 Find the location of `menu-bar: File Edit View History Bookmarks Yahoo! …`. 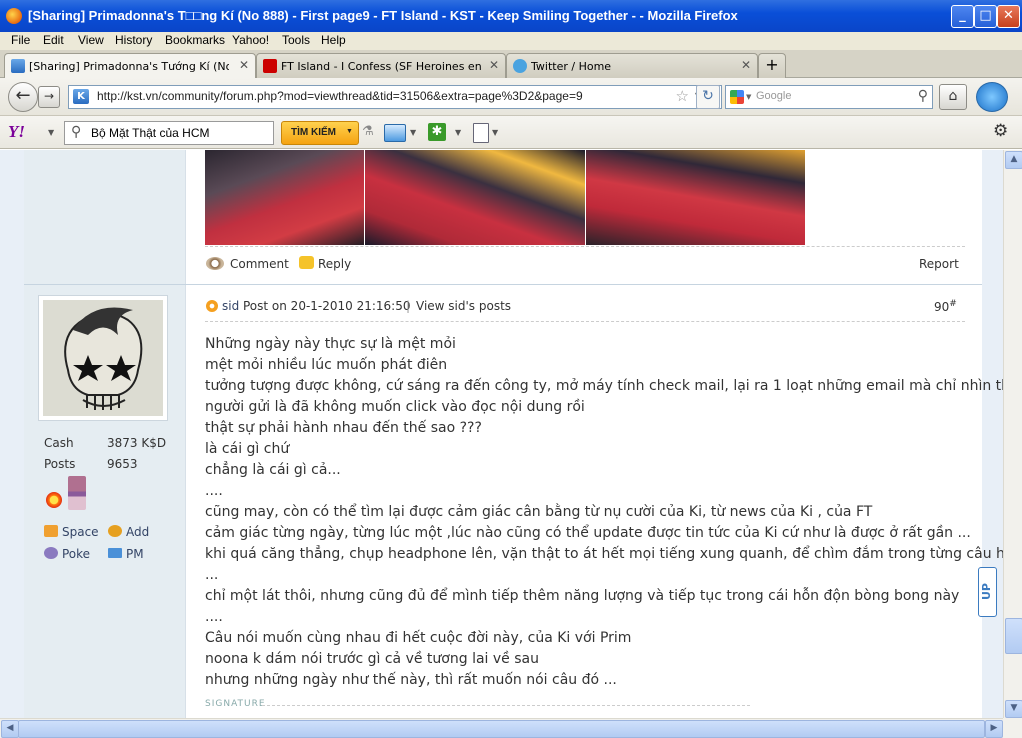

menu-bar: File Edit View History Bookmarks Yahoo! … is located at coordinates (511, 41).